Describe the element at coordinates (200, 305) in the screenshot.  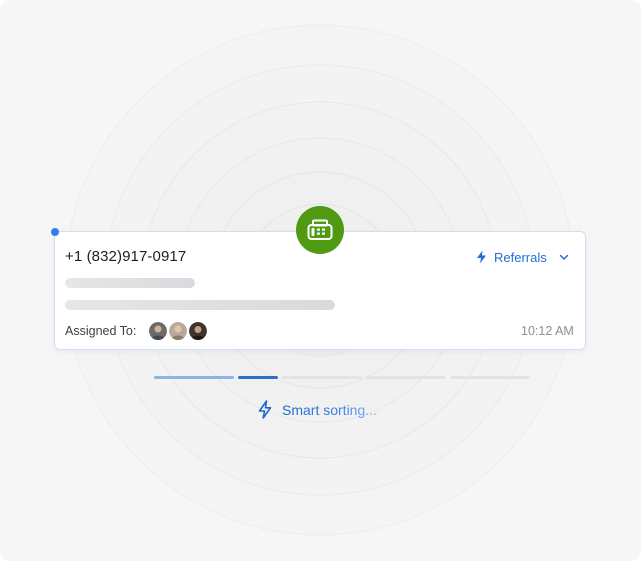
I see `skeleton-line-long` at that location.